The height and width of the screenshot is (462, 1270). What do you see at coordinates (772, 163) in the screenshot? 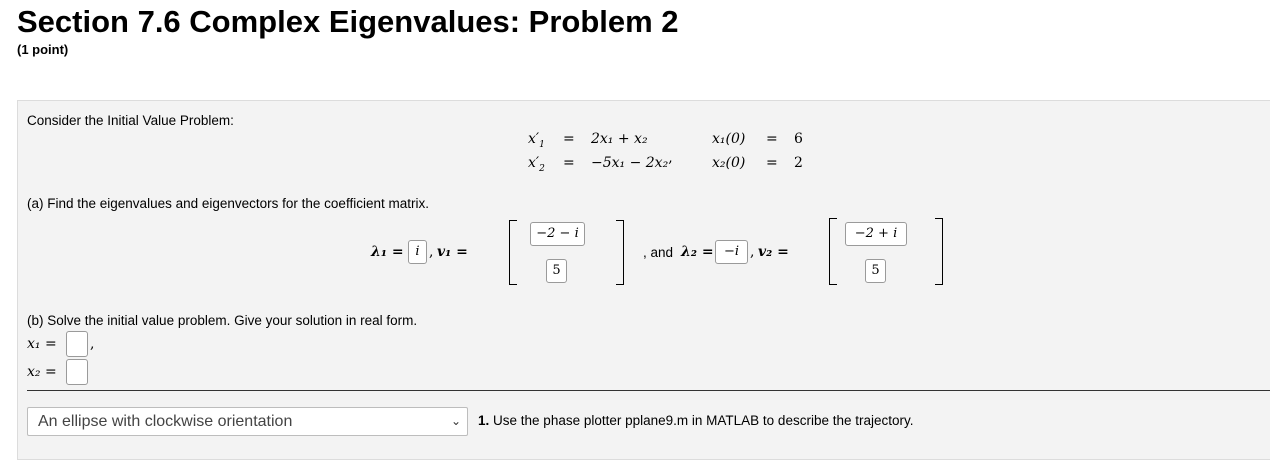
I see `ic2-equals: =` at bounding box center [772, 163].